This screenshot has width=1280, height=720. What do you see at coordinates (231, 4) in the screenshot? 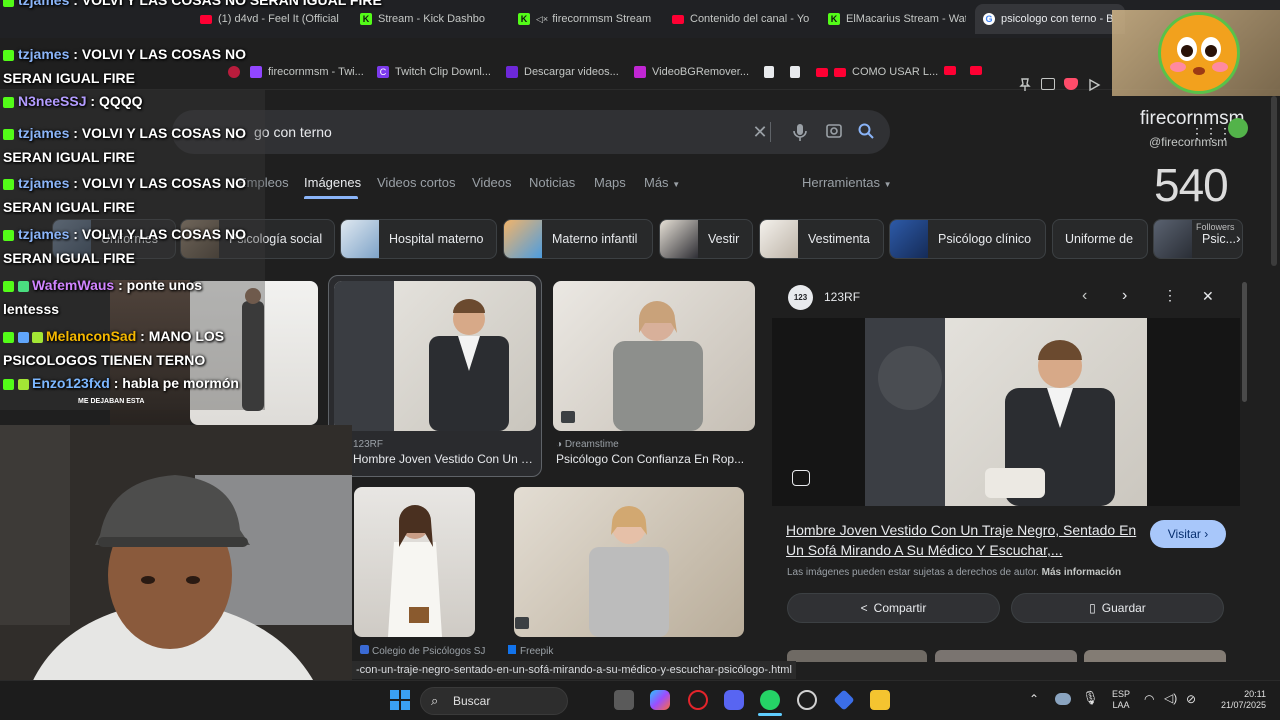
I see `chat-text: VOLVI Y LAS COSAS NO SERAN IGUAL FIRE` at bounding box center [231, 4].